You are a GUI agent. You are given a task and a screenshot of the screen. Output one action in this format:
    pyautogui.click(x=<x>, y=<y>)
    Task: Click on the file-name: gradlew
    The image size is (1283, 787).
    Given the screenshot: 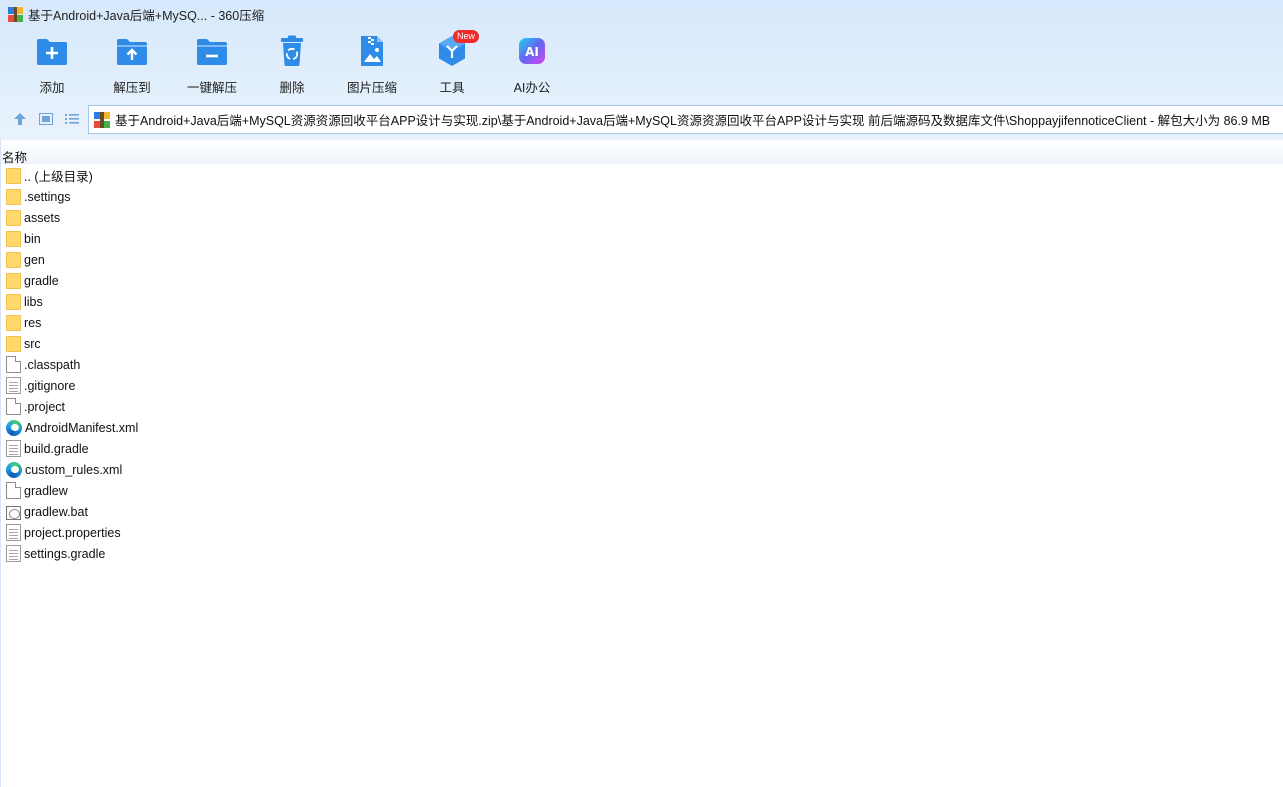 What is the action you would take?
    pyautogui.click(x=46, y=490)
    